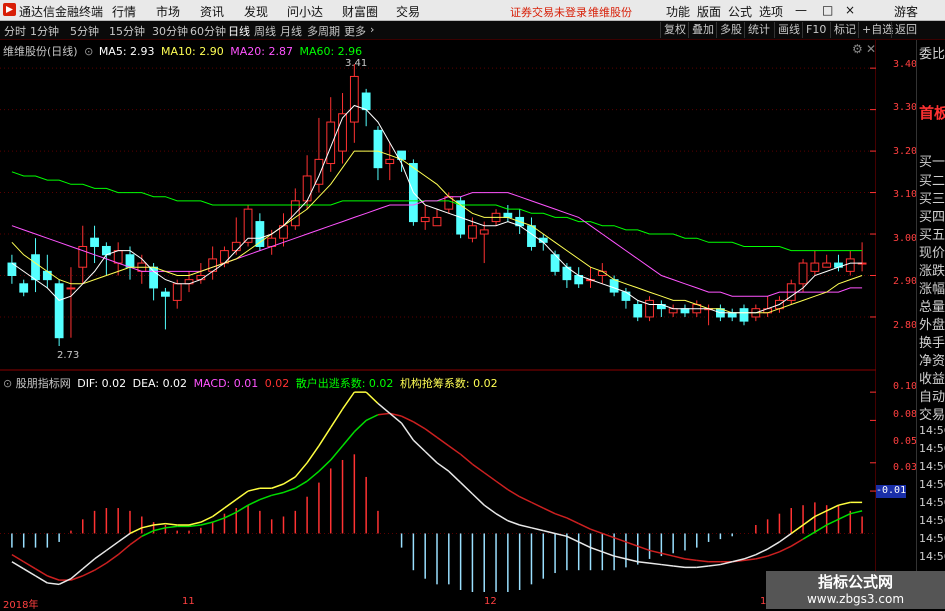 The width and height of the screenshot is (945, 611). Describe the element at coordinates (932, 413) in the screenshot. I see `trade-label: 交易` at that location.